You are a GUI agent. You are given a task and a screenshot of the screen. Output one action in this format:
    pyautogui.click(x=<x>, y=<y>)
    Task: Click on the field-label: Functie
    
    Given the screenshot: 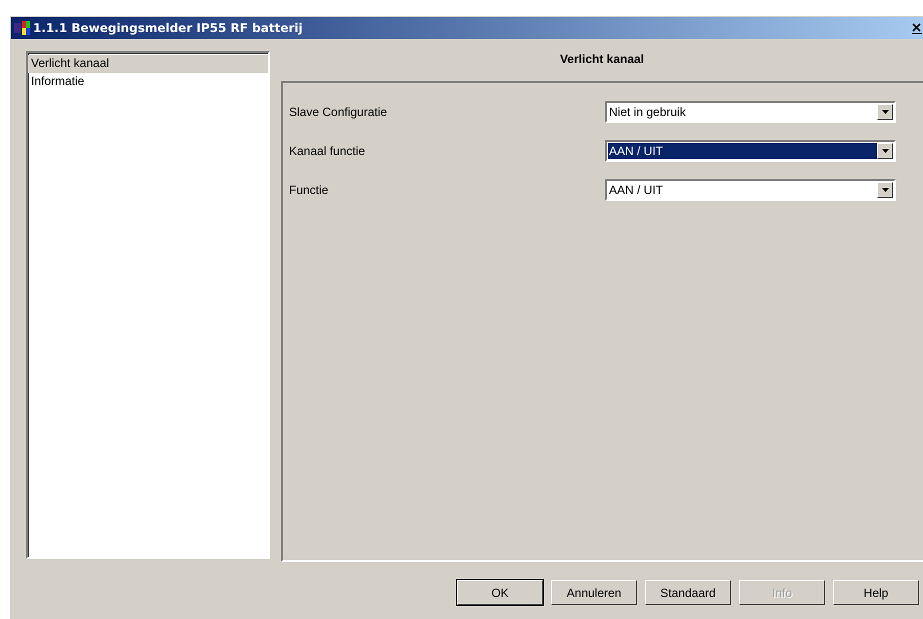 What is the action you would take?
    pyautogui.click(x=309, y=190)
    